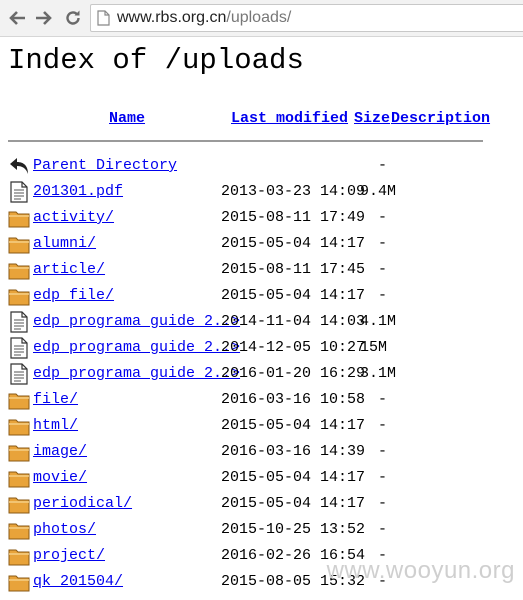 The height and width of the screenshot is (600, 523). I want to click on listing-row: edp file/2015-05-04 14:17-, so click(261, 297).